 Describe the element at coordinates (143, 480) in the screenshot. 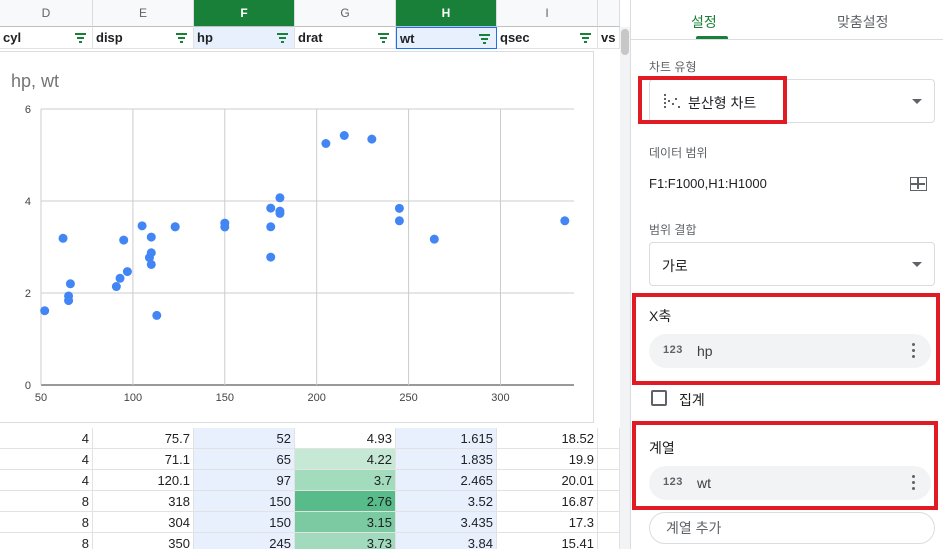

I see `cell-disp: 120.1` at that location.